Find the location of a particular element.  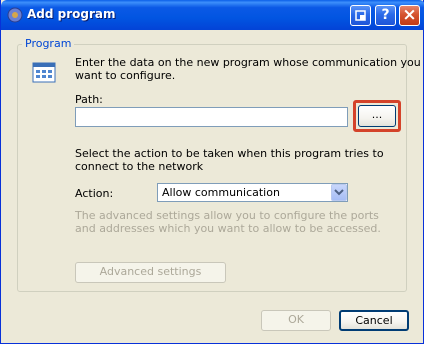

cancel-button: Cancel is located at coordinates (374, 320).